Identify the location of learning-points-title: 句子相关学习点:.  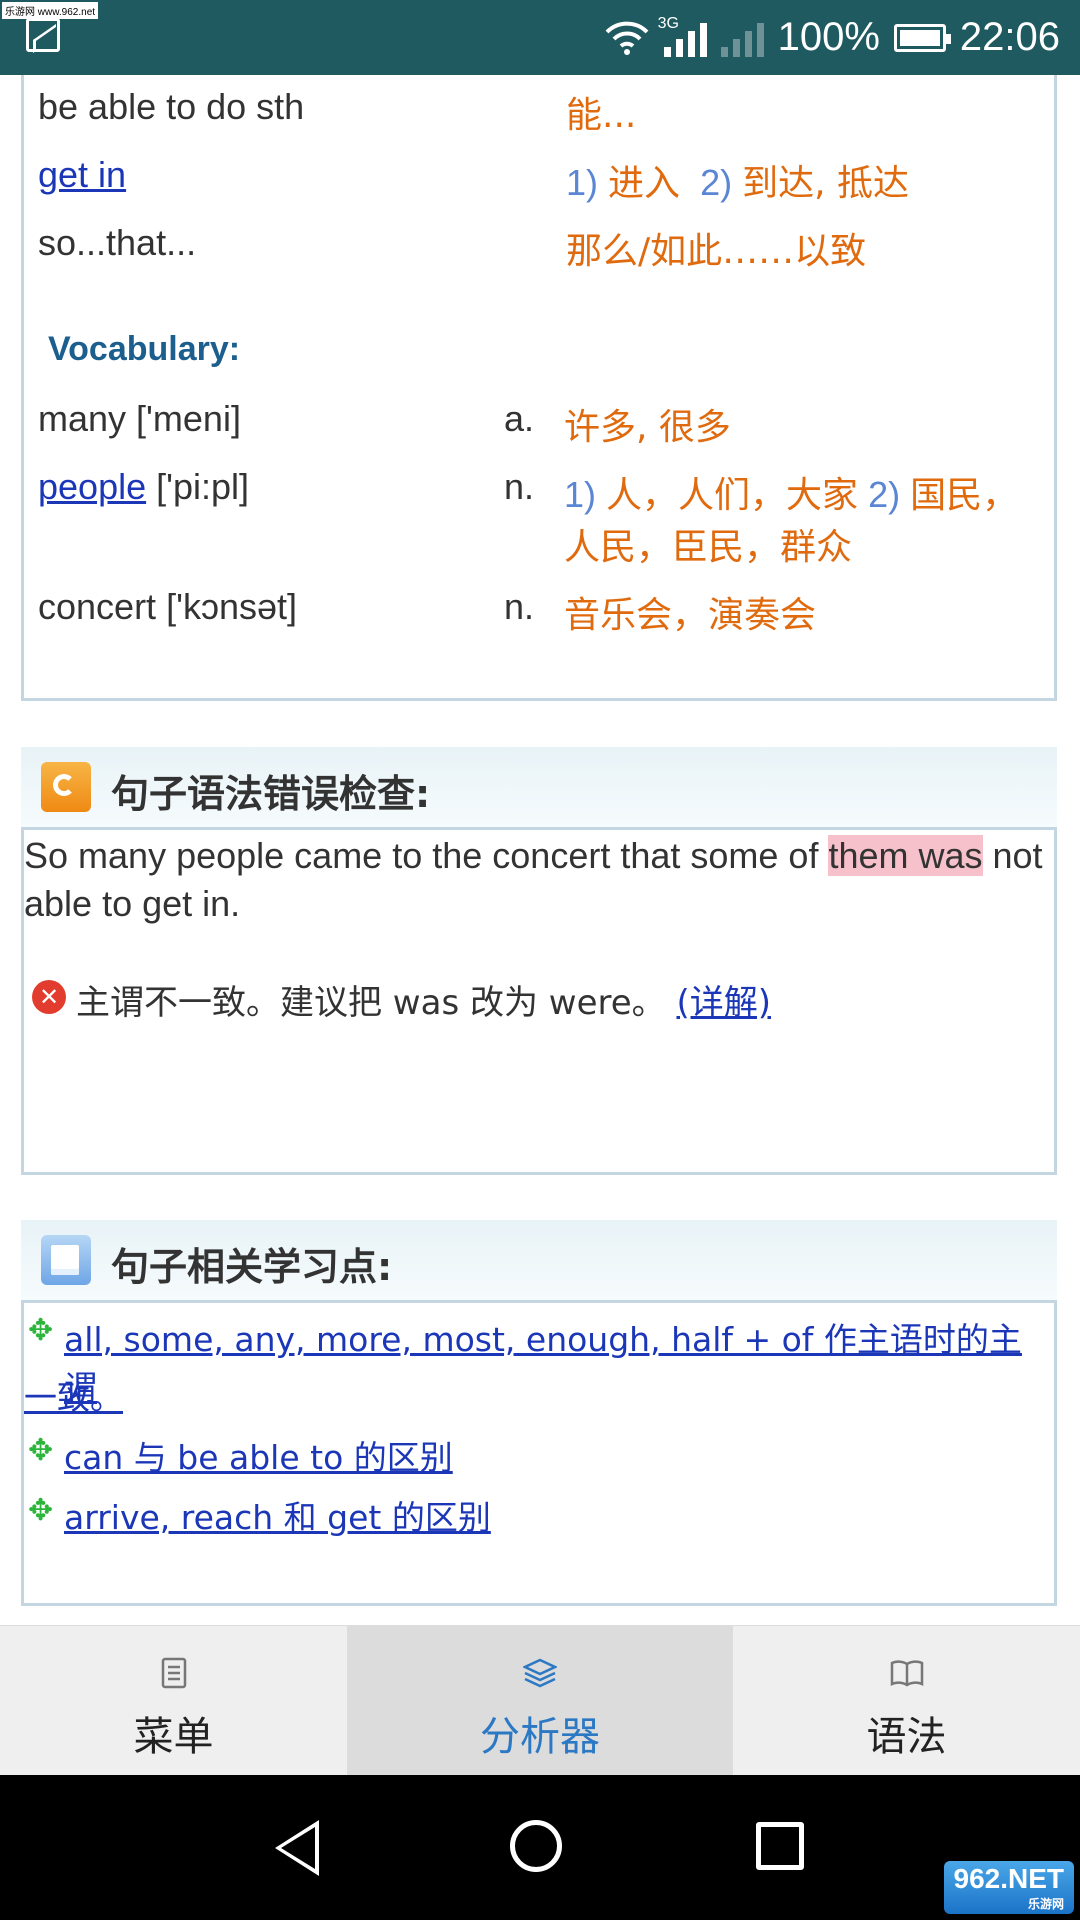
(252, 1267).